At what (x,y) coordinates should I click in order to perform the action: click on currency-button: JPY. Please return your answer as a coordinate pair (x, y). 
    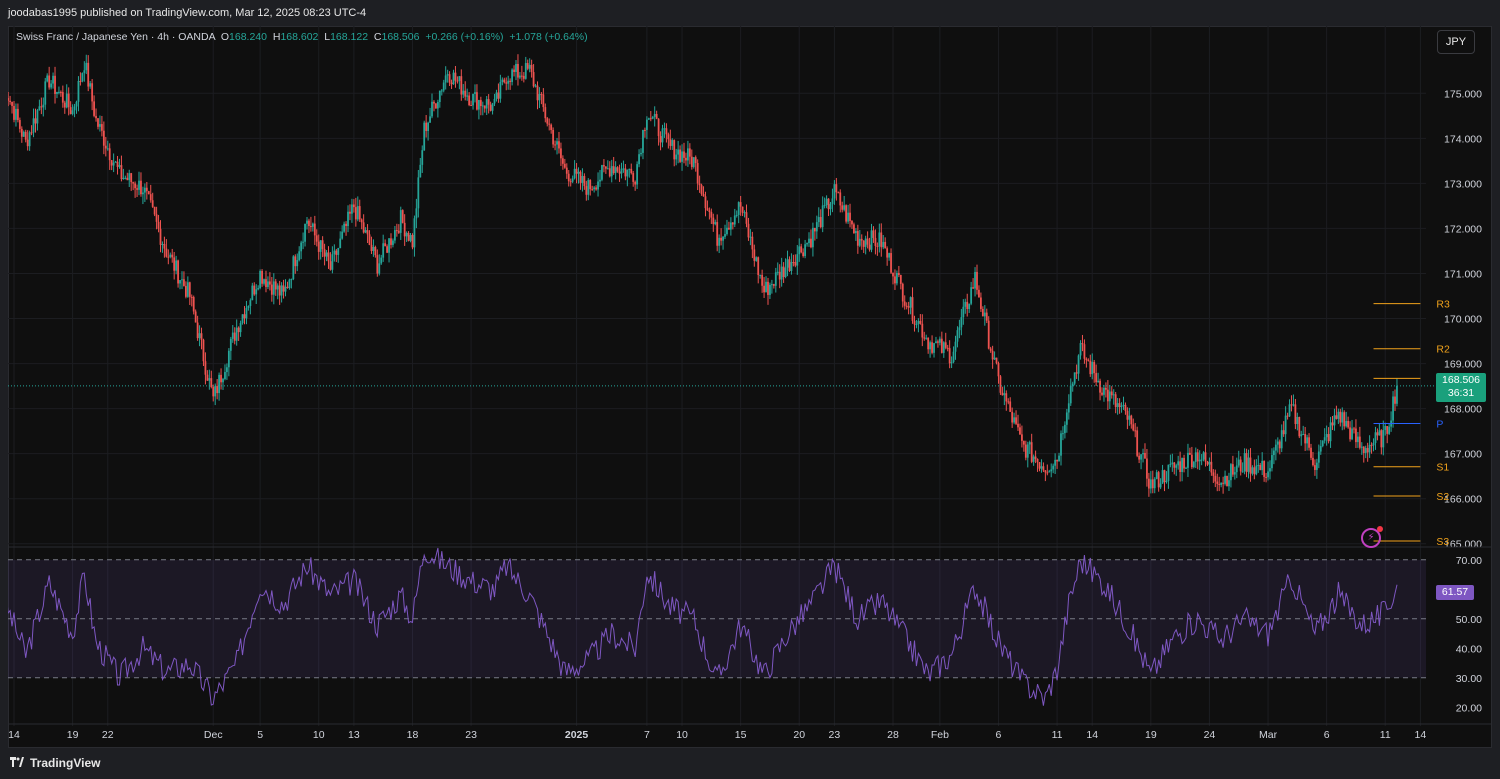
    Looking at the image, I should click on (1456, 42).